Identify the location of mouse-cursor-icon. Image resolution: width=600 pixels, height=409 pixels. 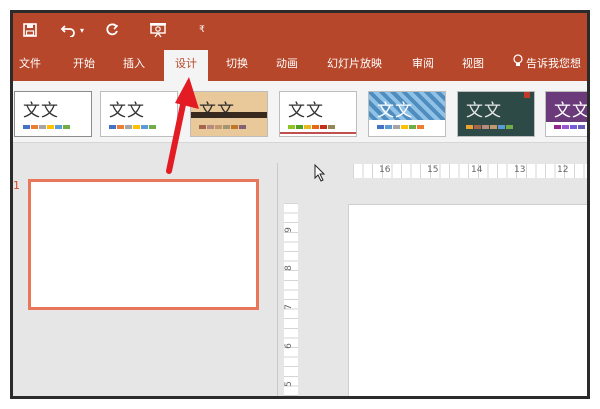
(320, 174).